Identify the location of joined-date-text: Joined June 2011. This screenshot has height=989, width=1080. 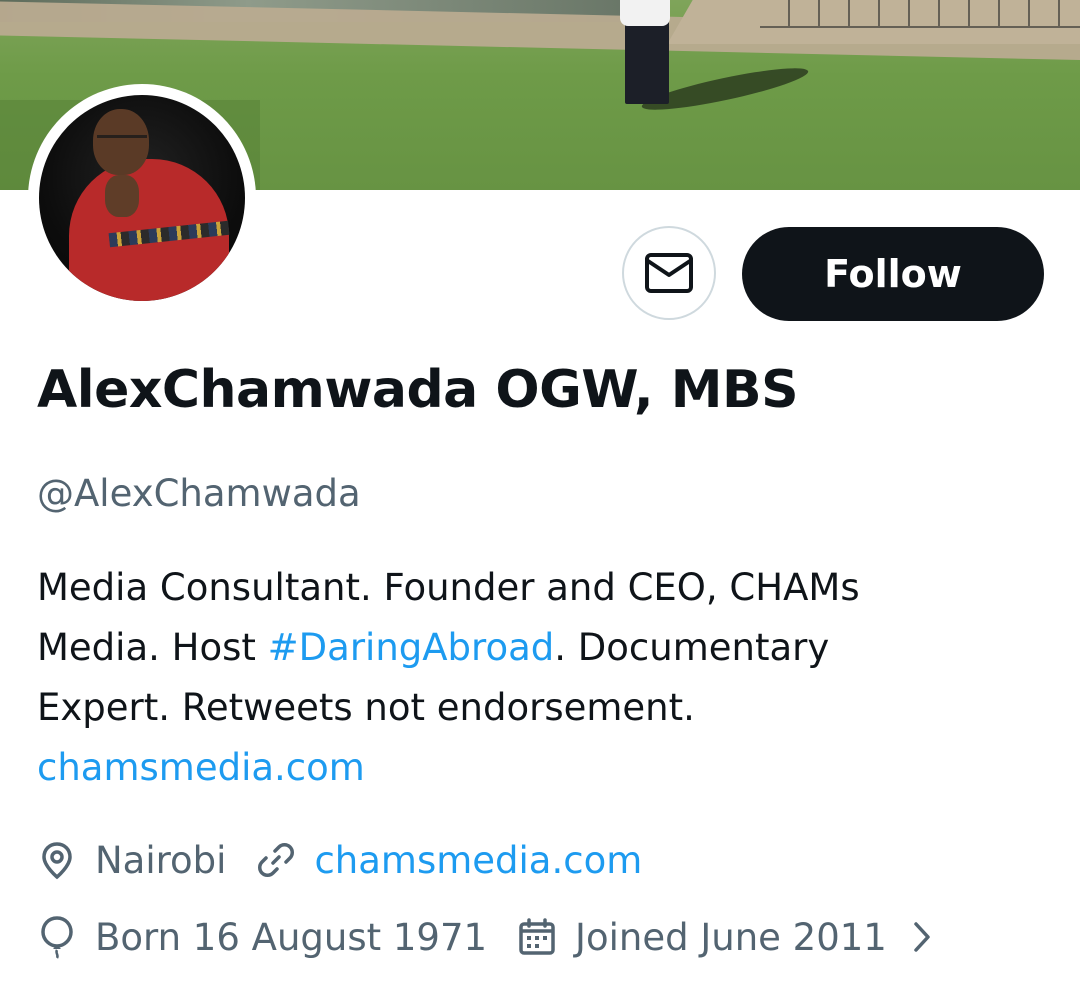
(731, 937).